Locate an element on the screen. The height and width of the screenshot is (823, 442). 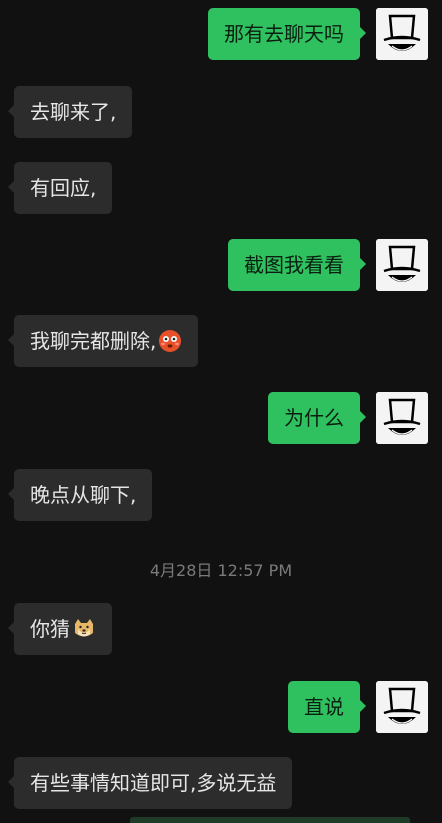
message-bubble-incoming: 晚点从聊下, is located at coordinates (80, 495).